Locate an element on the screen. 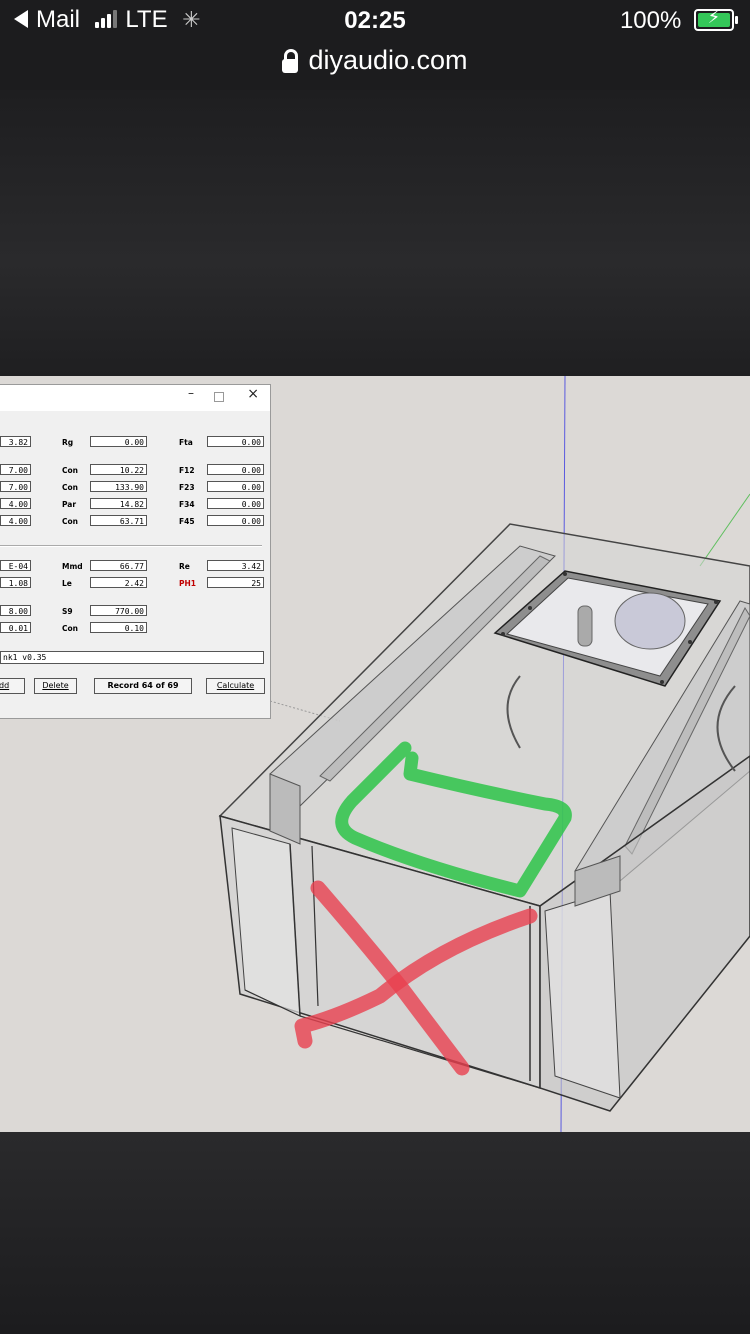 The height and width of the screenshot is (1334, 750). status-bar: Mail LTE ✳ 02:25 100% ⚡ is located at coordinates (375, 20).